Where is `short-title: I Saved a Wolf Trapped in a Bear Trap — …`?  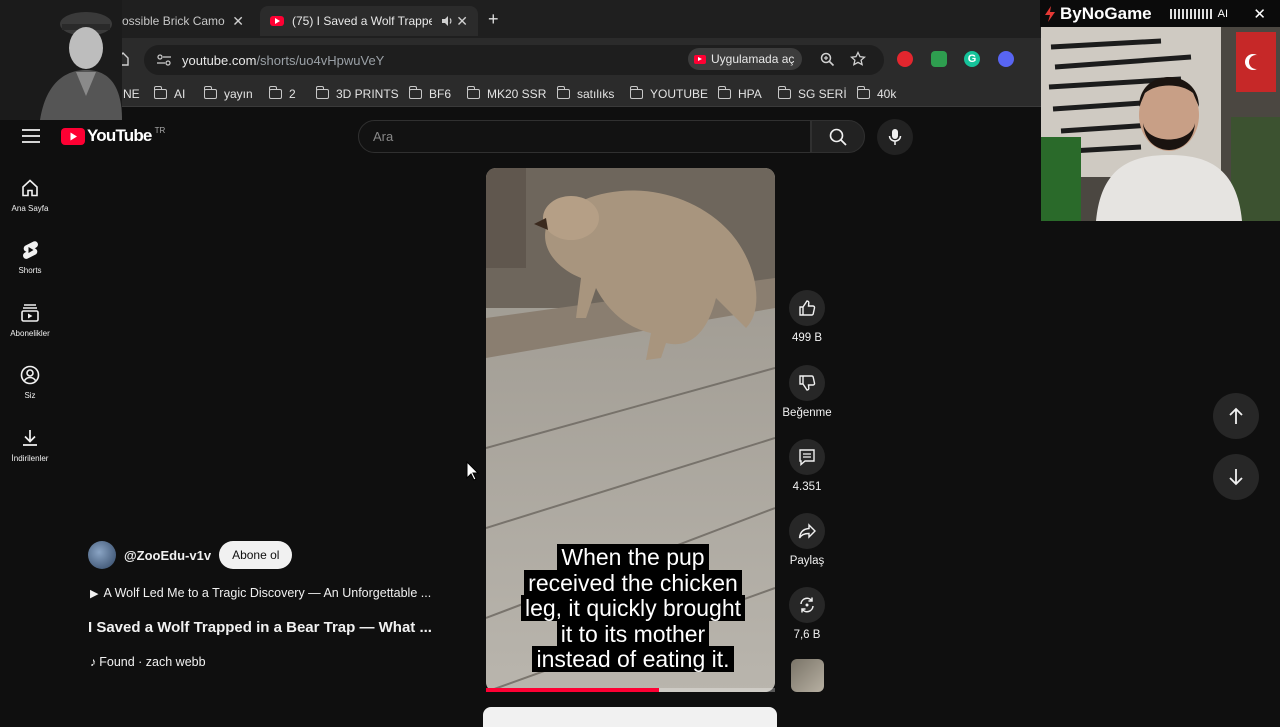
short-title: I Saved a Wolf Trapped in a Bear Trap — … is located at coordinates (260, 627).